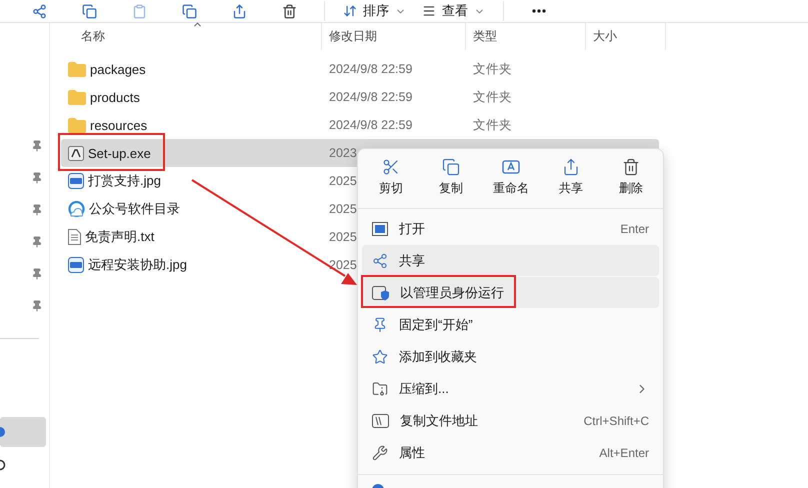  Describe the element at coordinates (624, 453) in the screenshot. I see `shortcut-text: Alt+Enter` at that location.